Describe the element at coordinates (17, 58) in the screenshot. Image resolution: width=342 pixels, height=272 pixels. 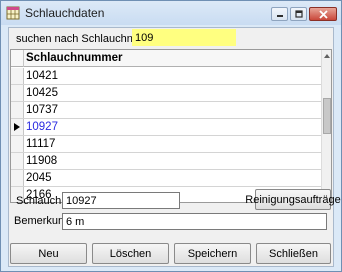
I see `row-selector-header` at that location.